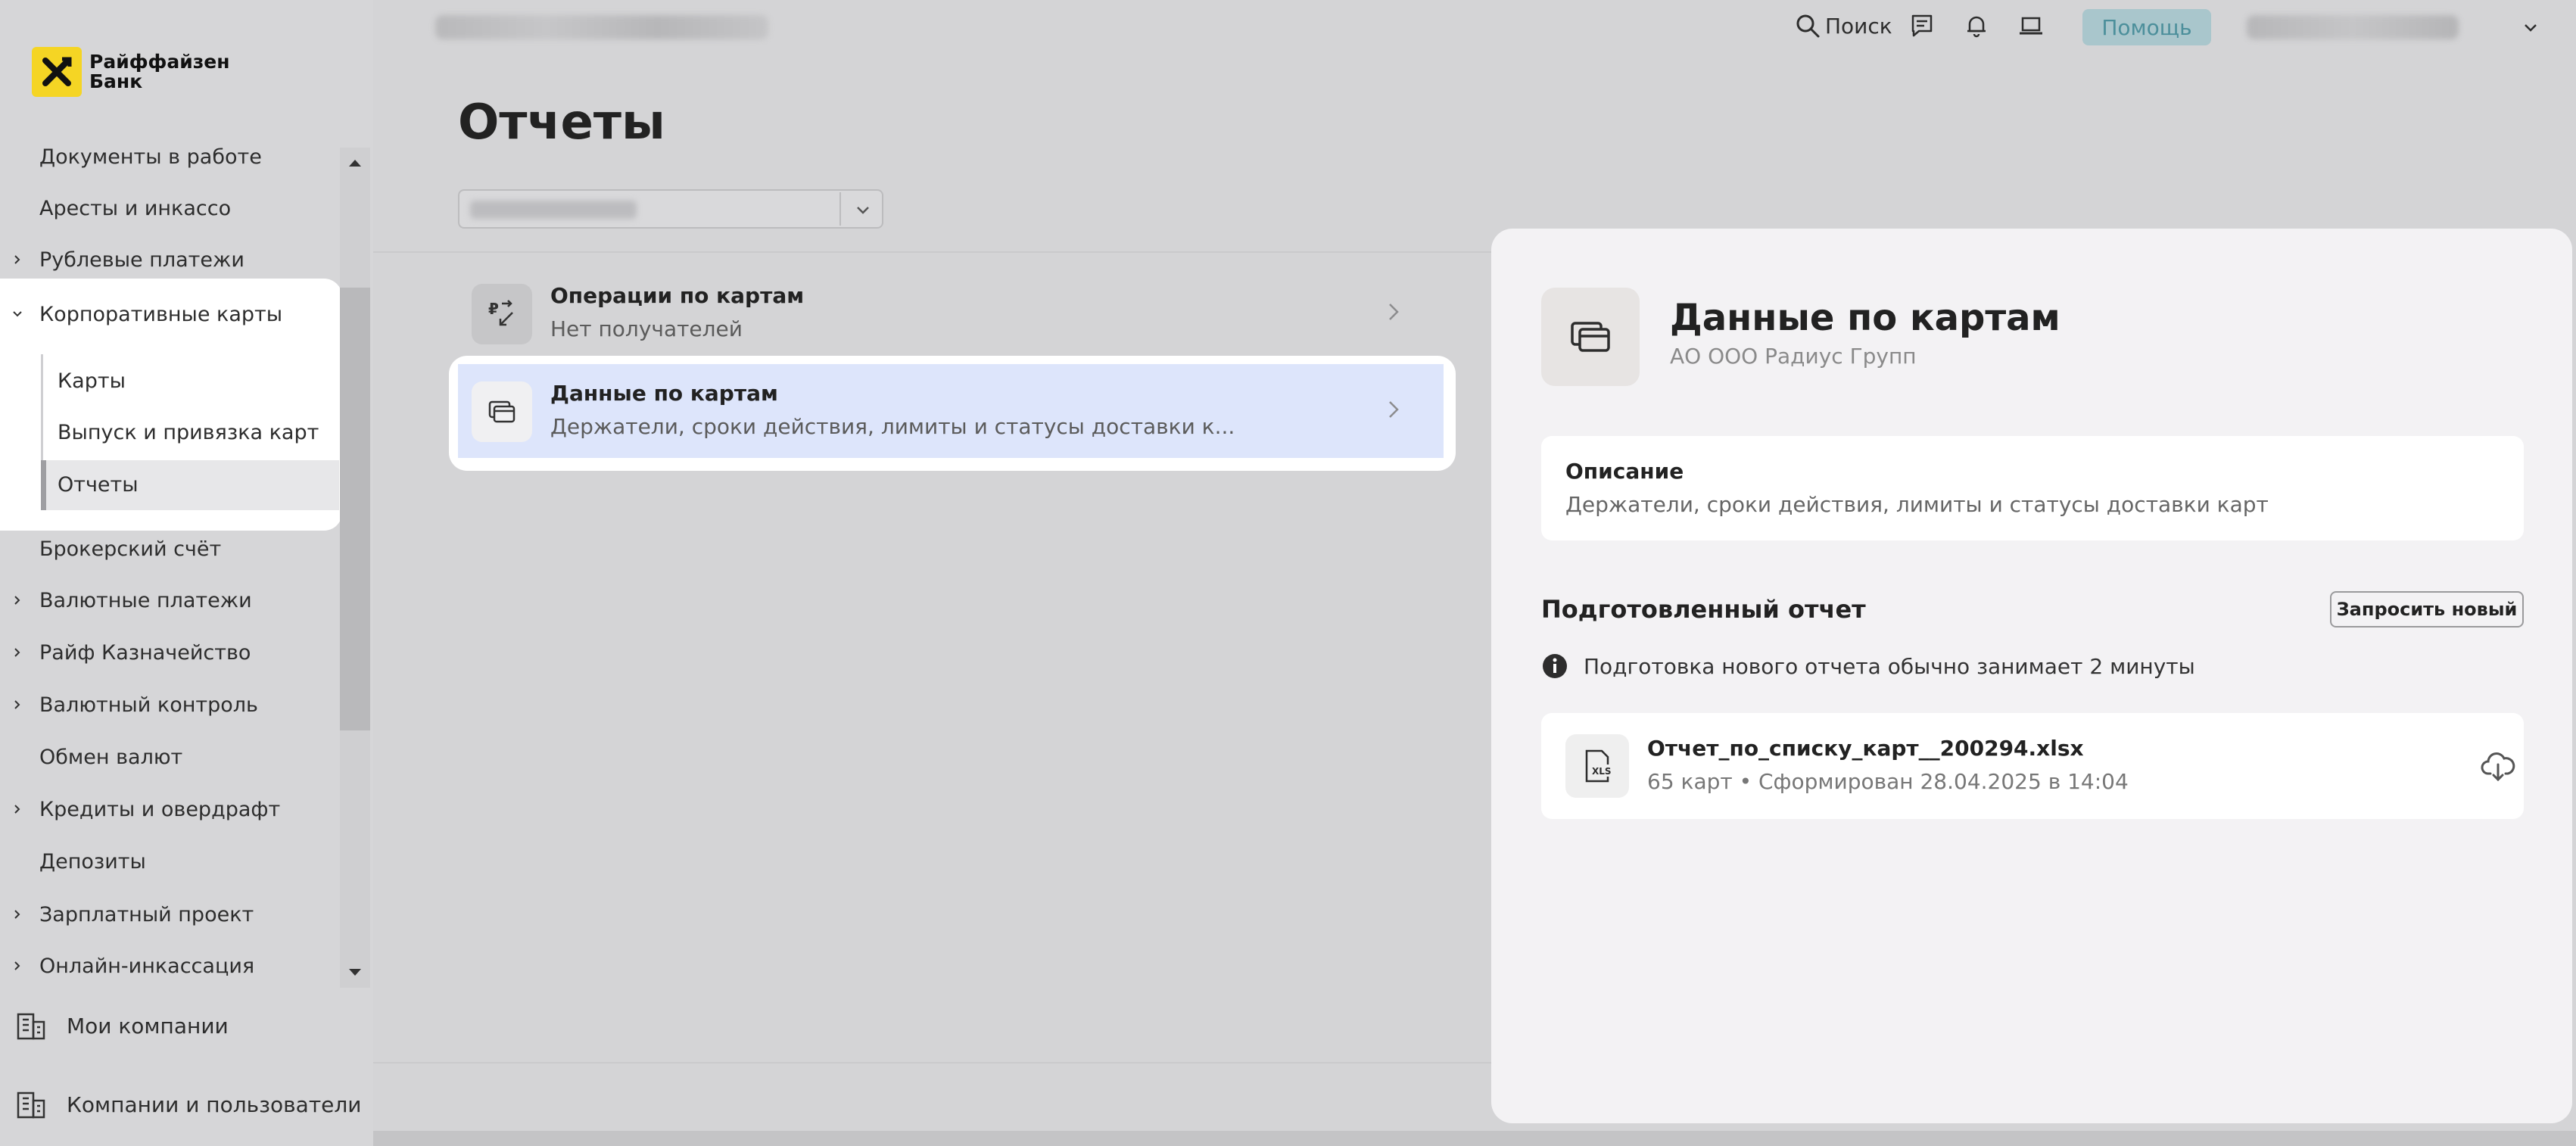  Describe the element at coordinates (502, 314) in the screenshot. I see `transfer-icon: ₽` at that location.